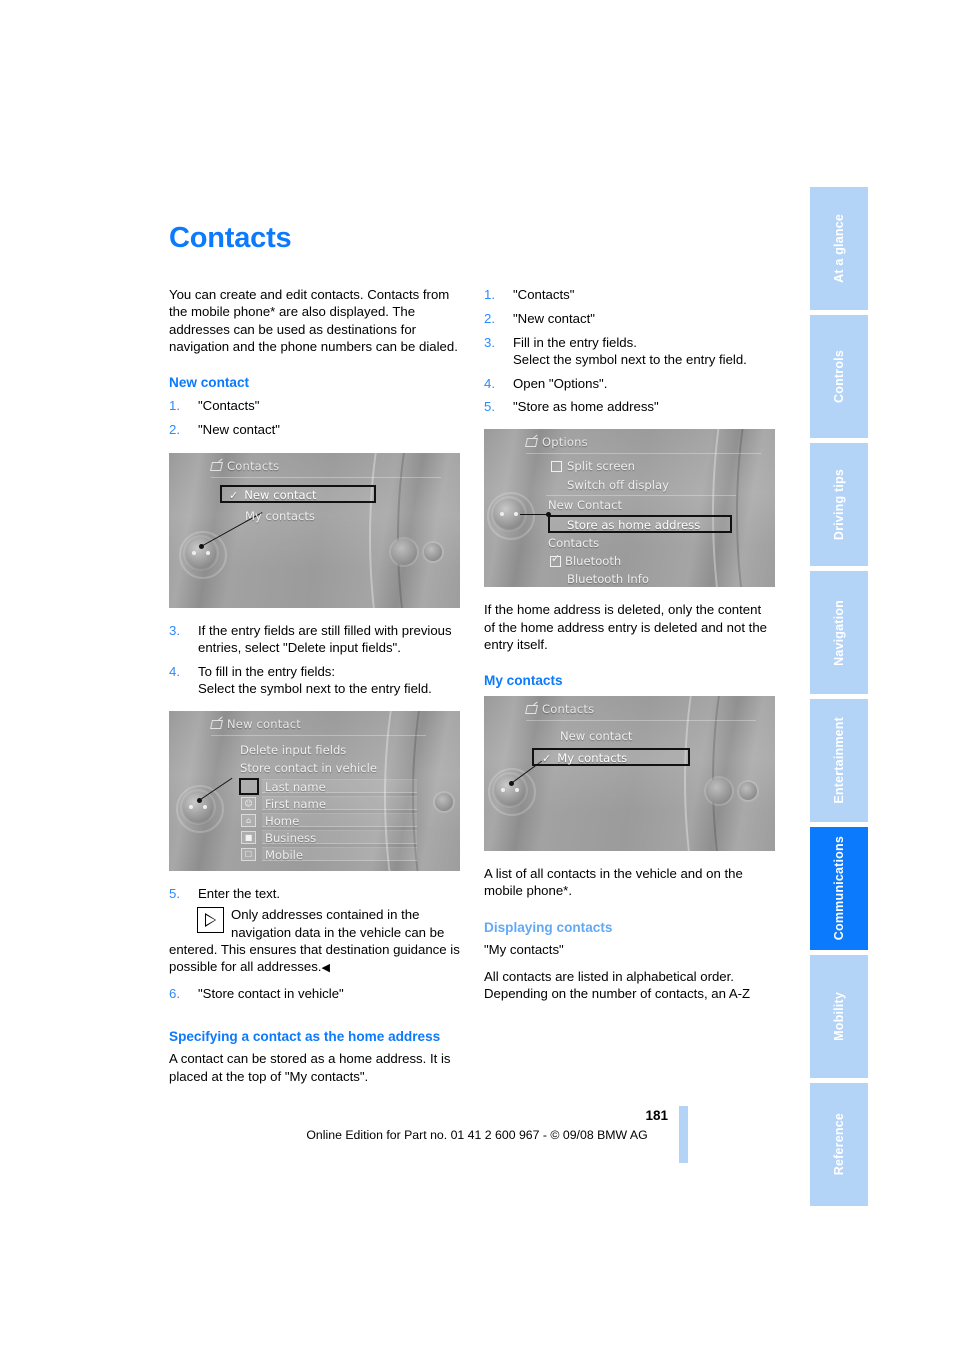 The width and height of the screenshot is (954, 1350). Describe the element at coordinates (314, 429) in the screenshot. I see `list-item: 2. "New contact"` at that location.